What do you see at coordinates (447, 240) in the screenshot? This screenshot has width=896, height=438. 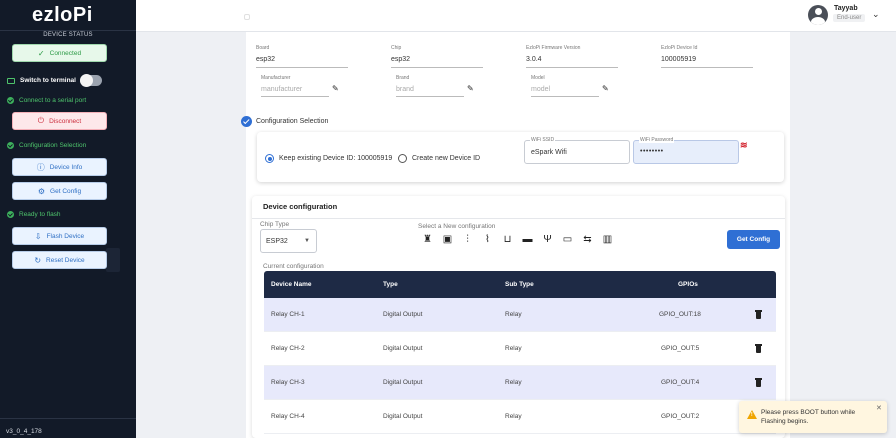 I see `sensor-icon: ▣` at bounding box center [447, 240].